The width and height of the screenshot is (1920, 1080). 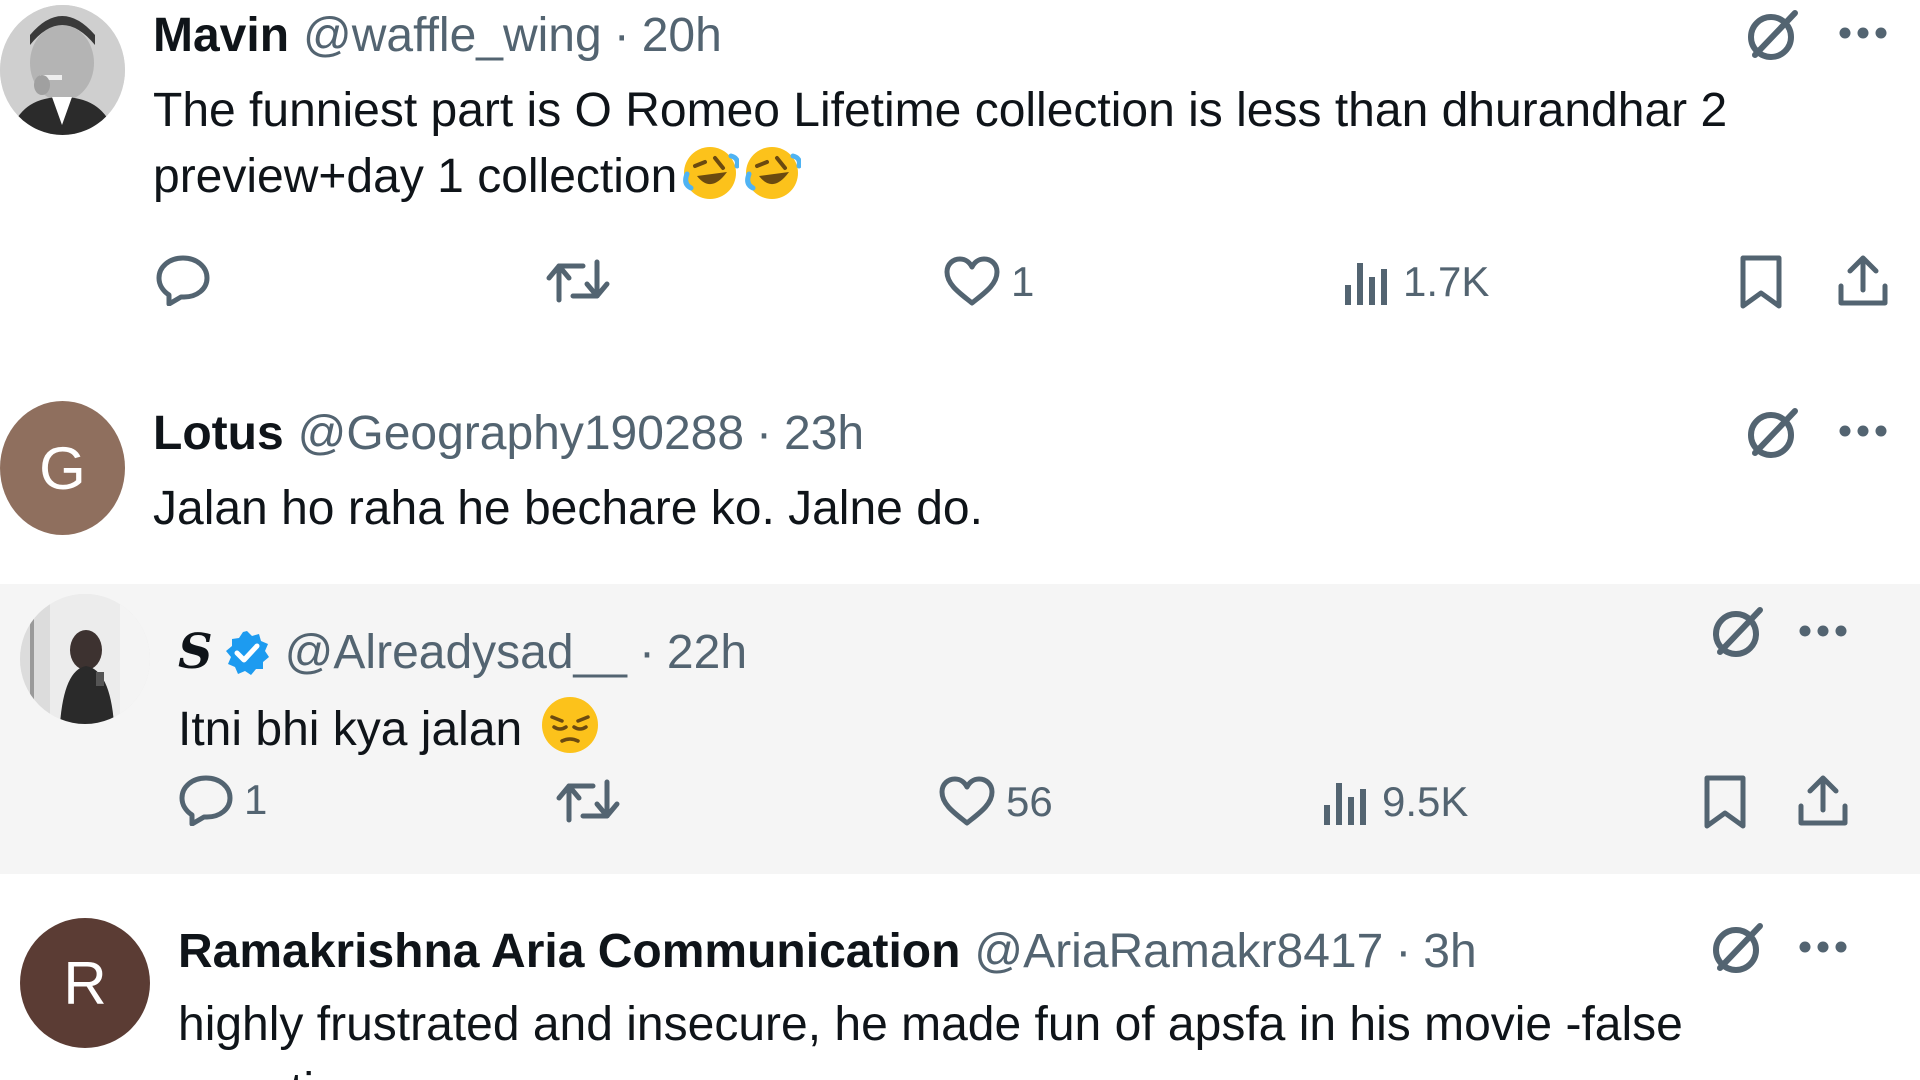 I want to click on avatar: R, so click(x=85, y=983).